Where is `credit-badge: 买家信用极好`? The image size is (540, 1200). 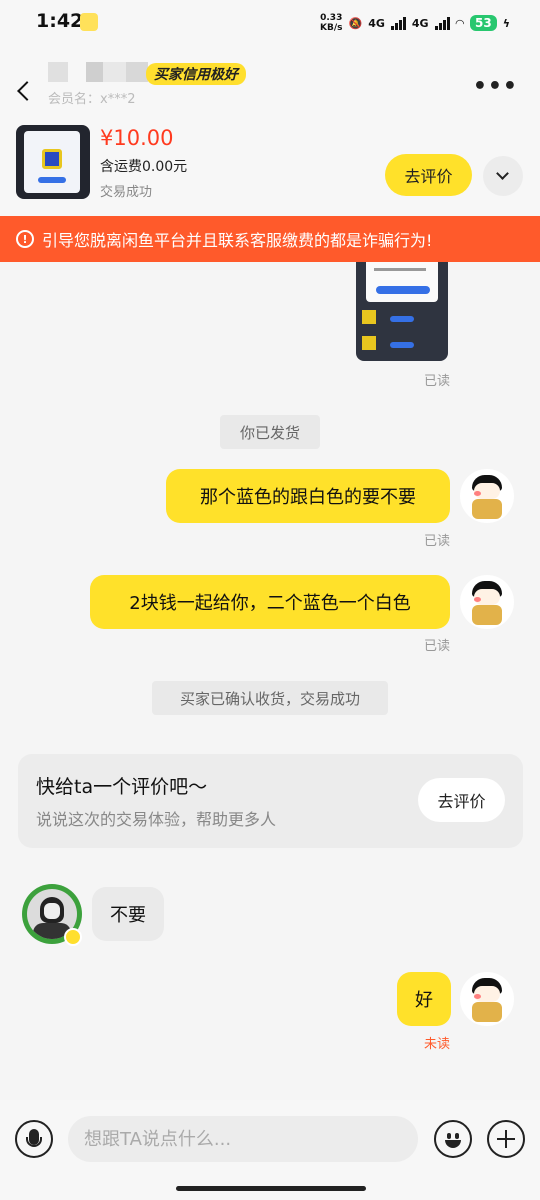
credit-badge: 买家信用极好 is located at coordinates (196, 74).